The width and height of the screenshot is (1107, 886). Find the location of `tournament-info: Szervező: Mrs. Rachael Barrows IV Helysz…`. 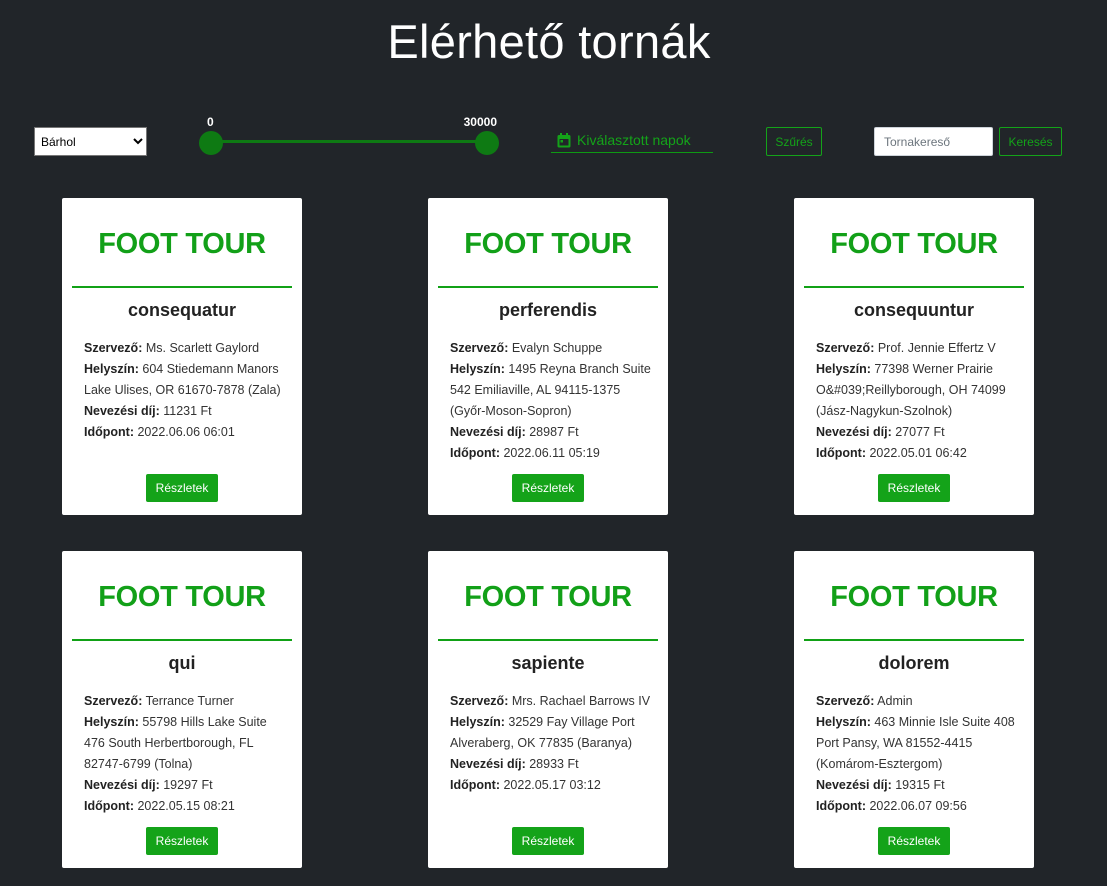

tournament-info: Szervező: Mrs. Rachael Barrows IV Helysz… is located at coordinates (552, 743).